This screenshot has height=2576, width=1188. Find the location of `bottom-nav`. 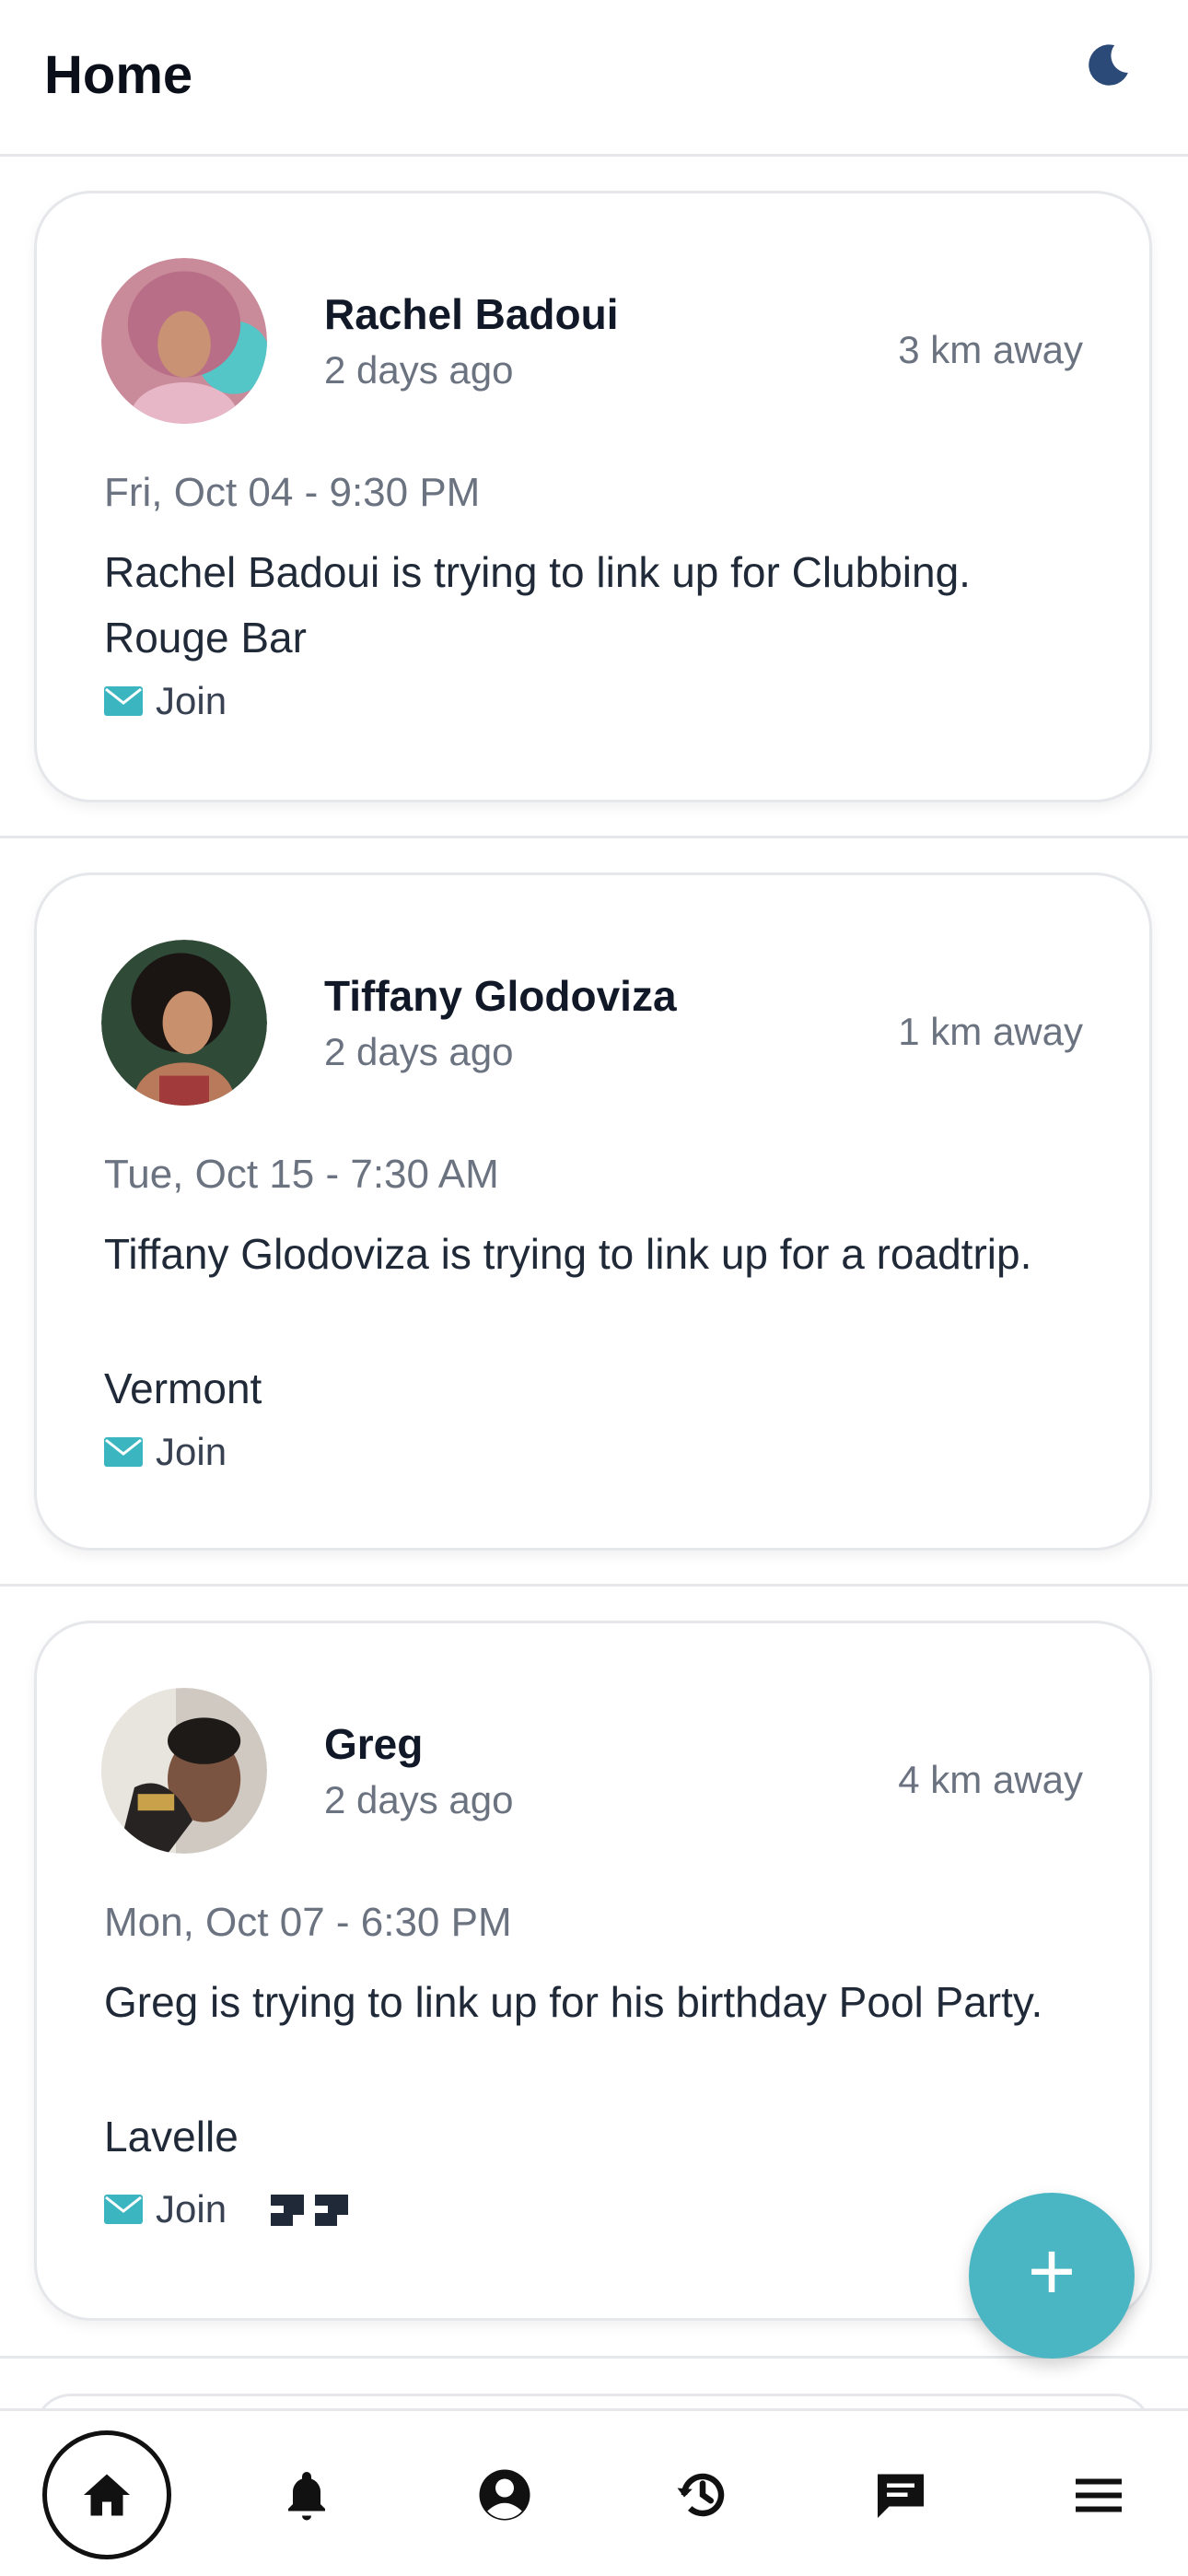

bottom-nav is located at coordinates (594, 2492).